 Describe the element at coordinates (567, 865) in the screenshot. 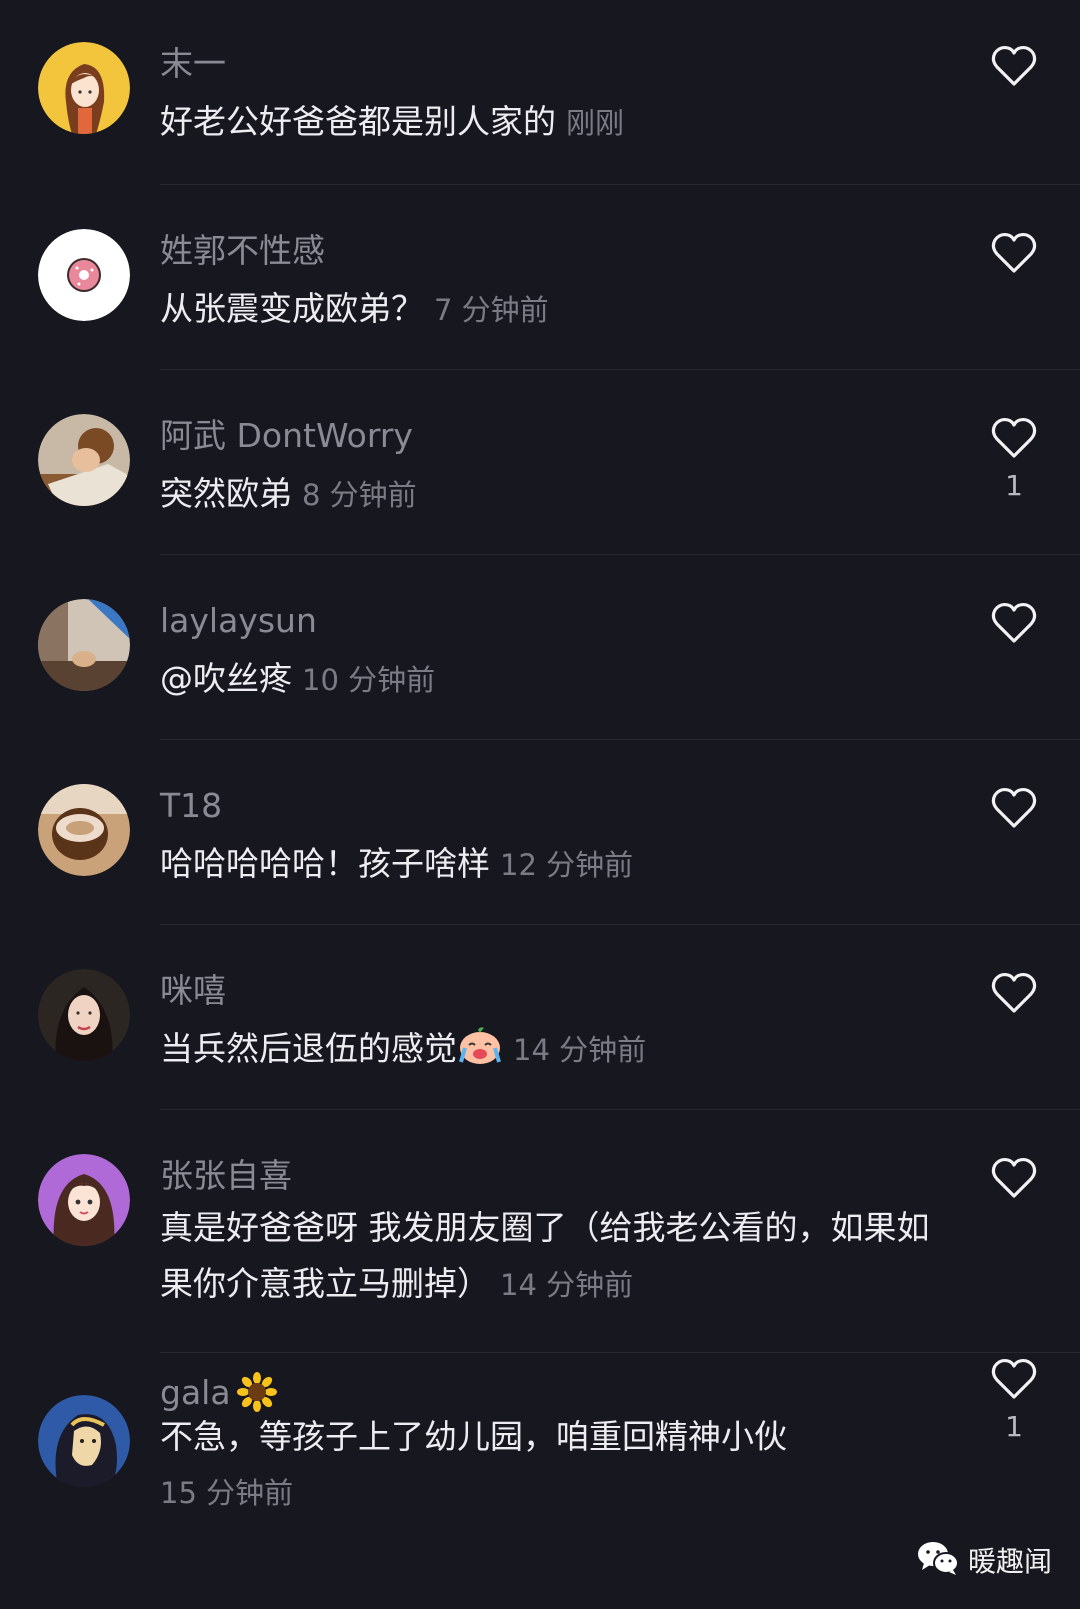

I see `timestamp: 12 分钟前` at that location.